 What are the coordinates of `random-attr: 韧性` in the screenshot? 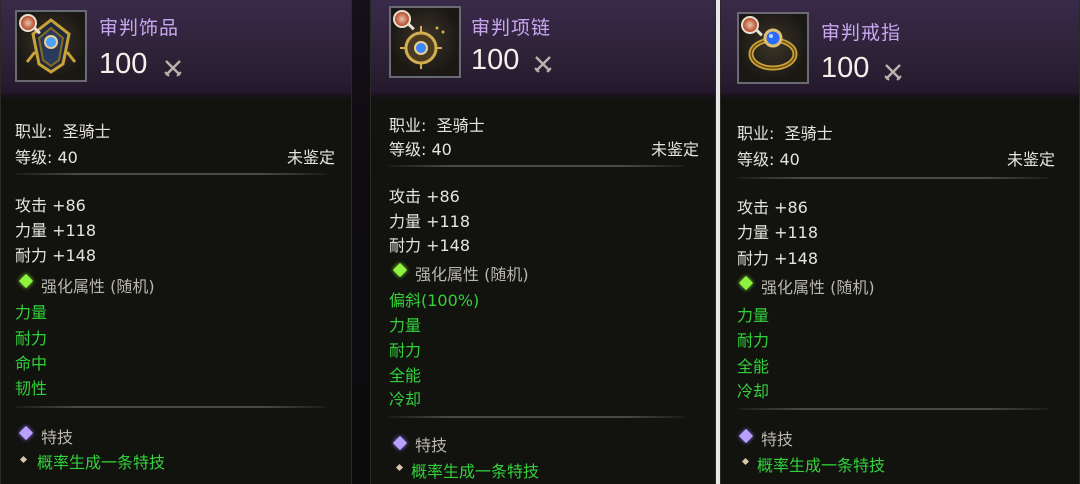 It's located at (31, 388).